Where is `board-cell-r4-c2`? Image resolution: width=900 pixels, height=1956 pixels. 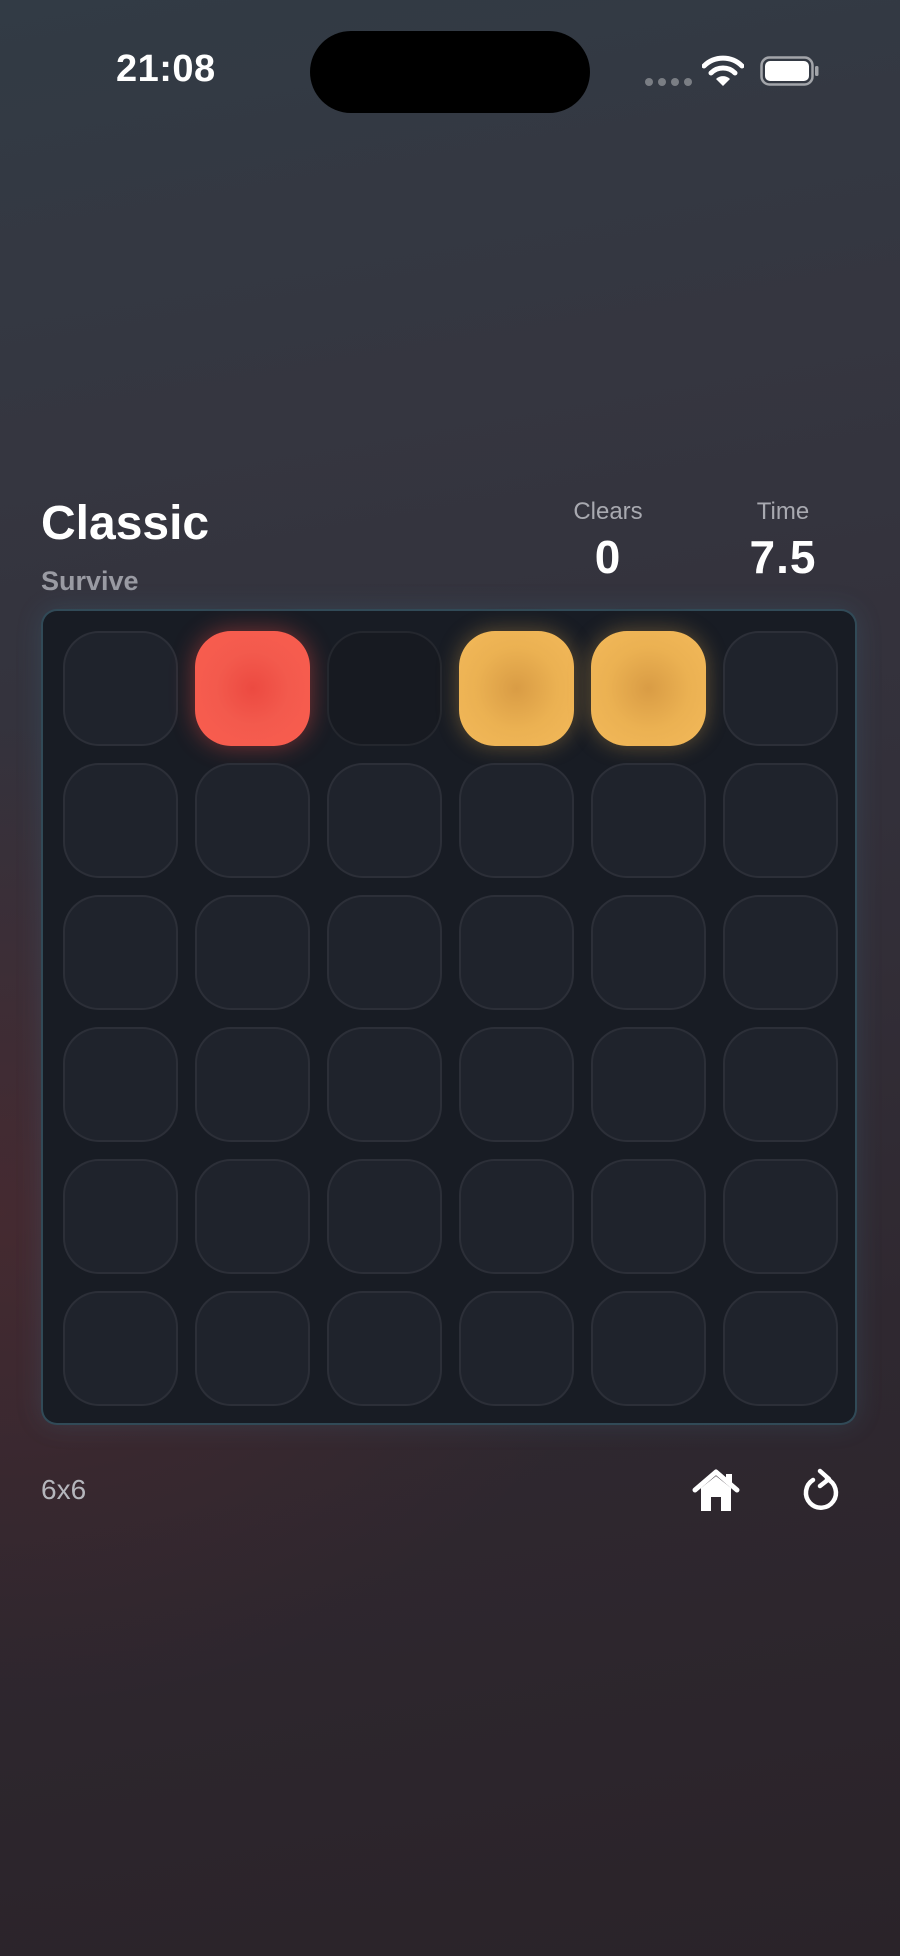
board-cell-r4-c2 is located at coordinates (252, 1084).